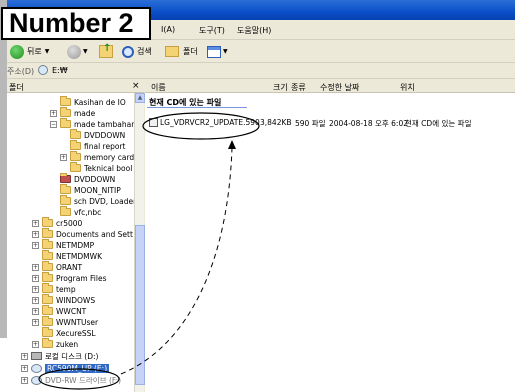 This screenshot has height=392, width=515. I want to click on tree-item: MOON_NITIP, so click(90, 189).